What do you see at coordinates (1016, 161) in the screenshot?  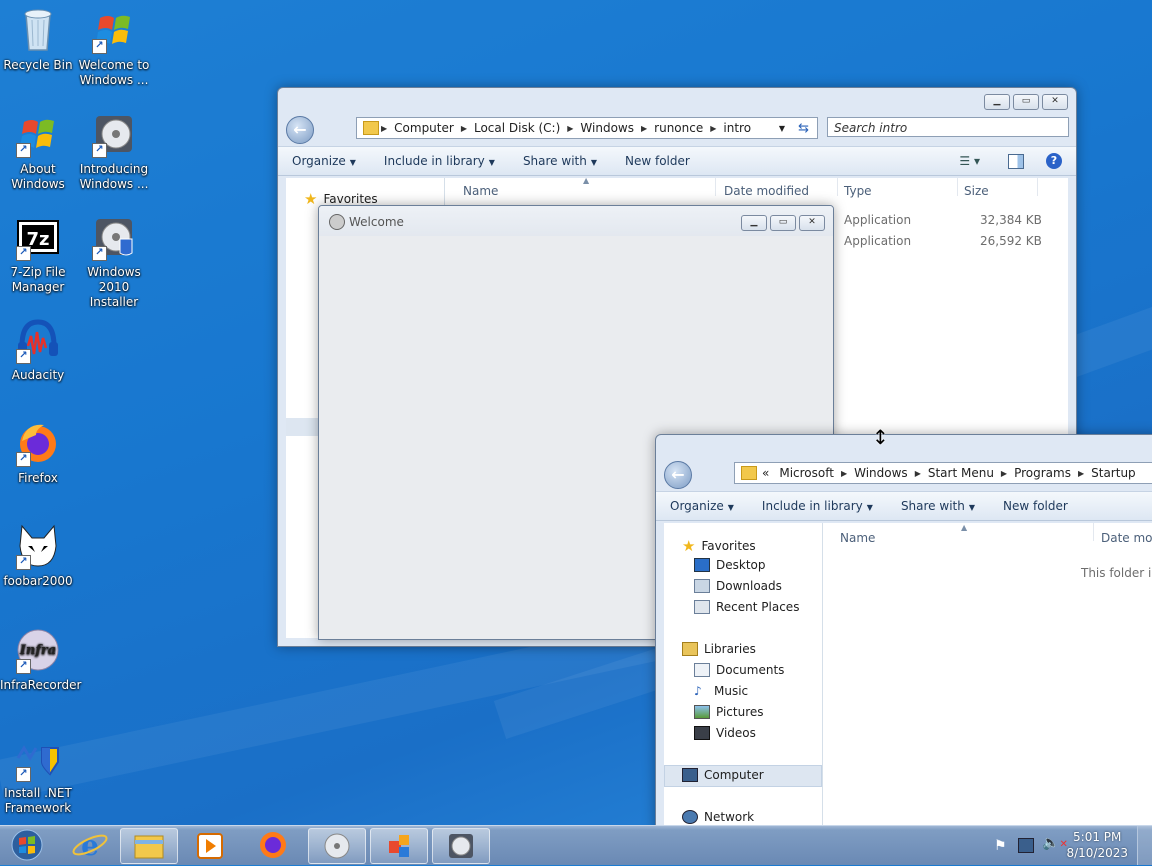 I see `preview-pane-icon` at bounding box center [1016, 161].